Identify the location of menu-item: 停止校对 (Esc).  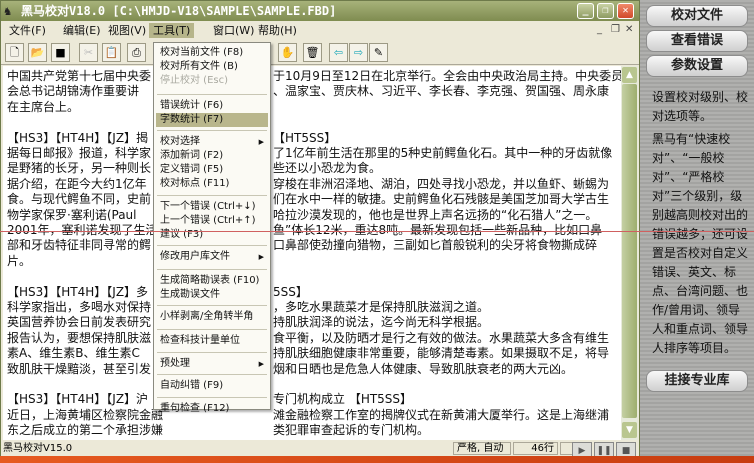
(212, 81).